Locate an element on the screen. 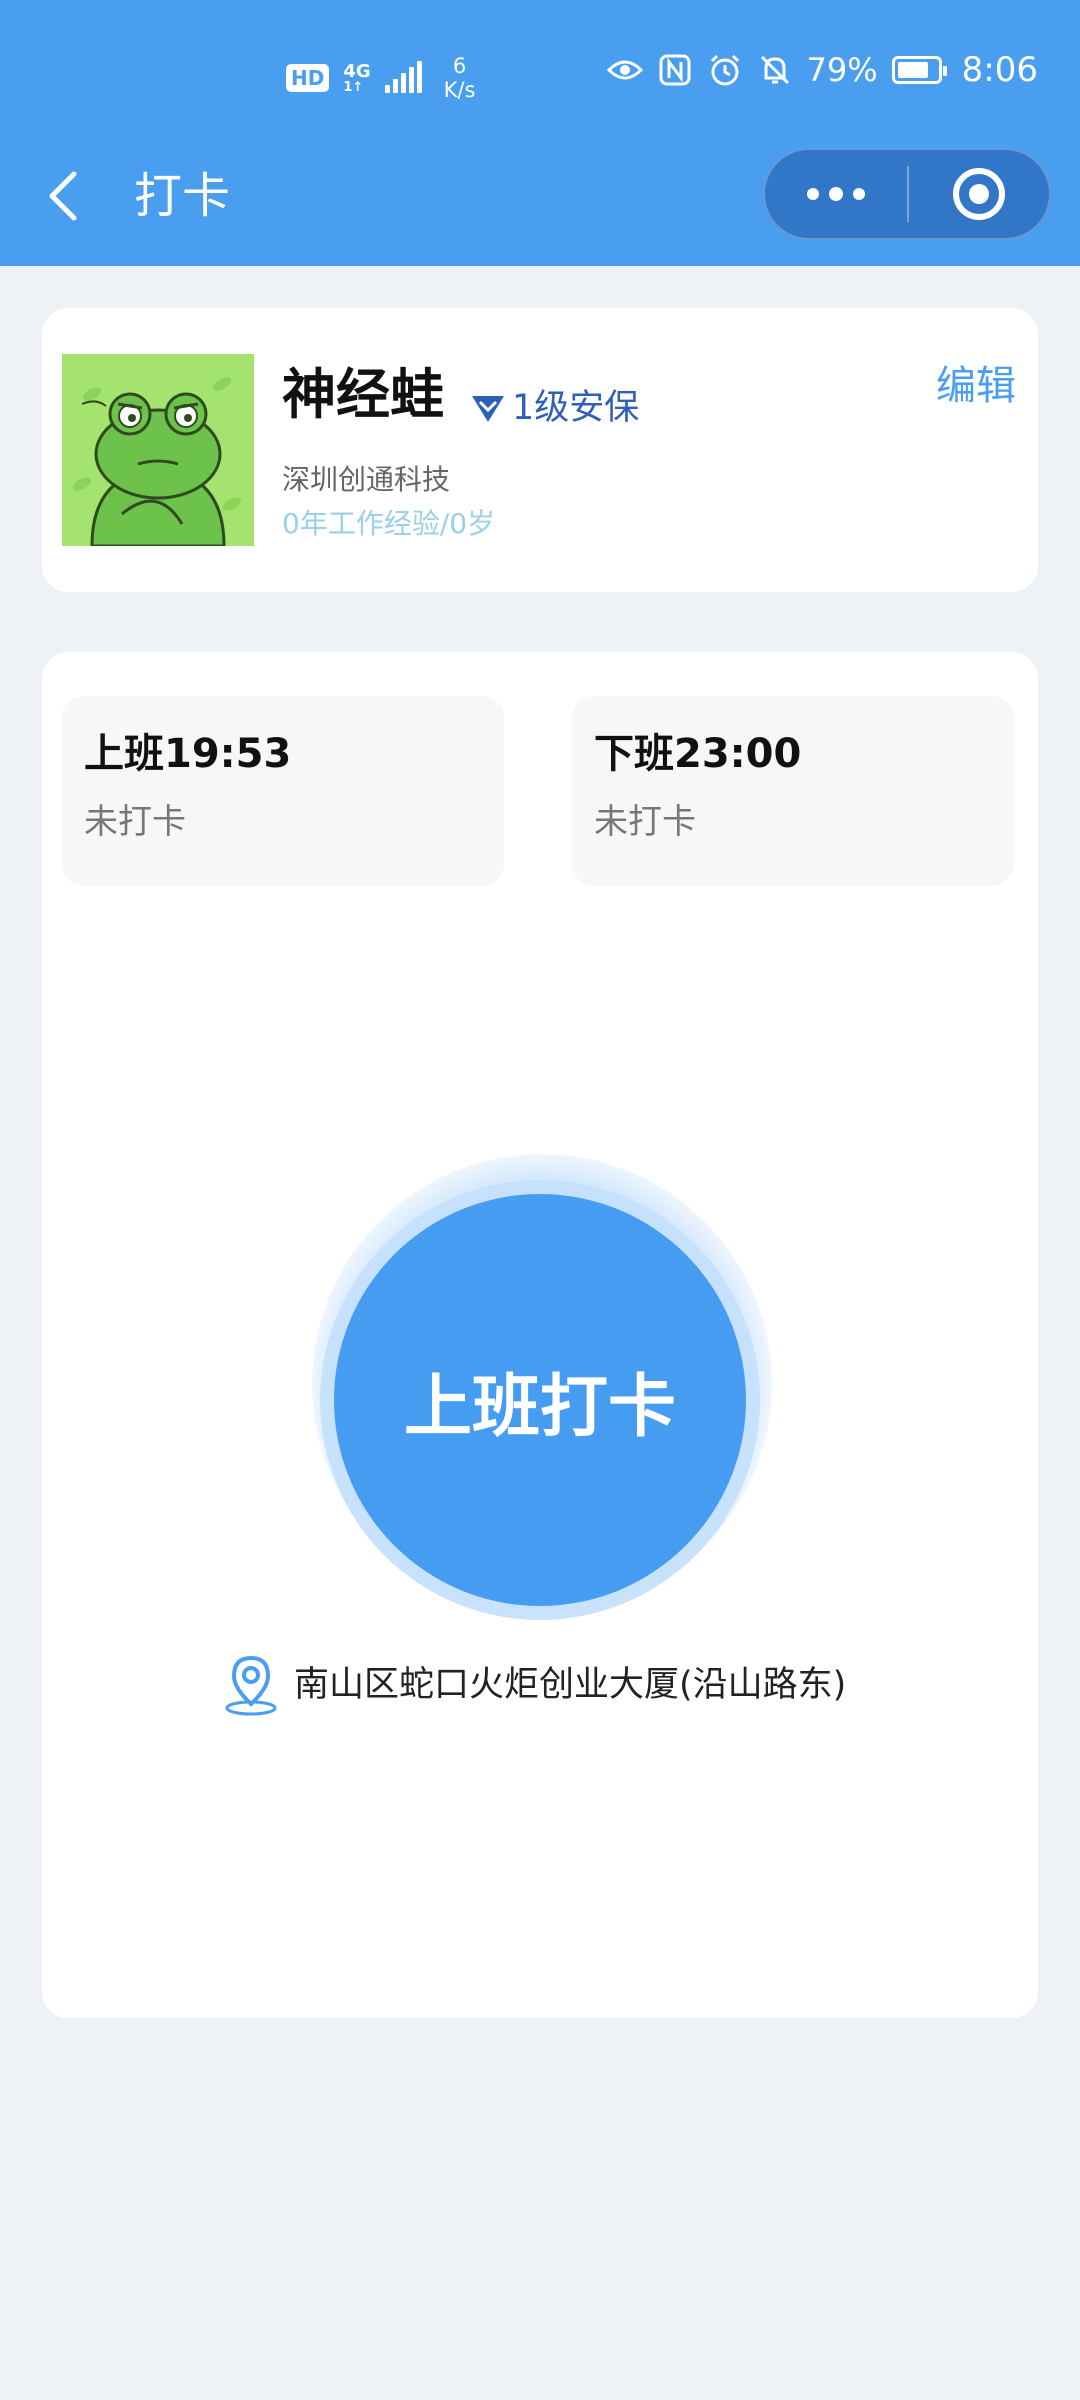 This screenshot has height=2400, width=1080. clock: 8:06 is located at coordinates (999, 70).